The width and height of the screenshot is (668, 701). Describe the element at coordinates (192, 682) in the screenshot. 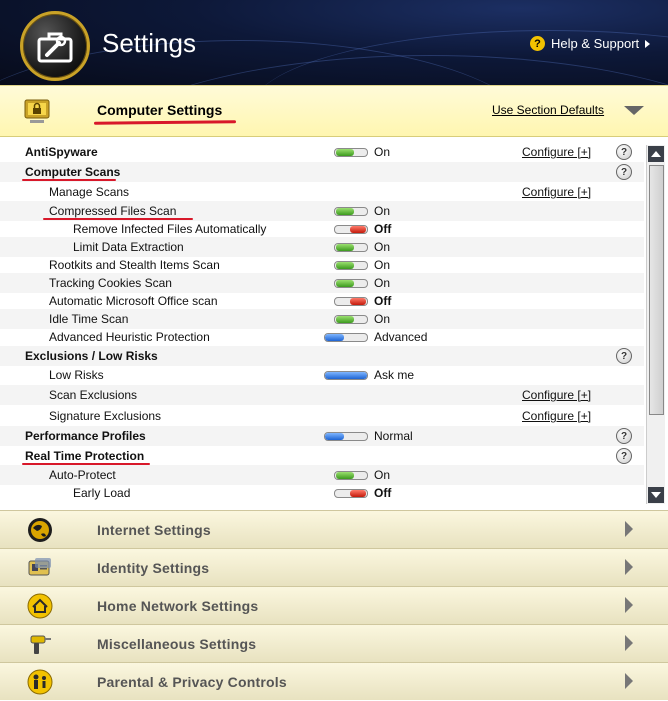

I see `category-label: Parental & Privacy Controls` at that location.